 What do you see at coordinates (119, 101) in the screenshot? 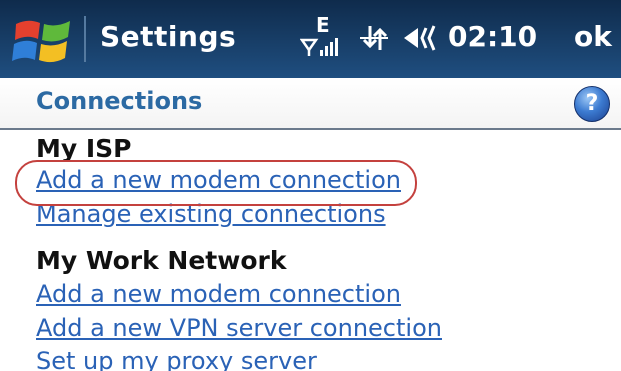
I see `page-title: Connections` at bounding box center [119, 101].